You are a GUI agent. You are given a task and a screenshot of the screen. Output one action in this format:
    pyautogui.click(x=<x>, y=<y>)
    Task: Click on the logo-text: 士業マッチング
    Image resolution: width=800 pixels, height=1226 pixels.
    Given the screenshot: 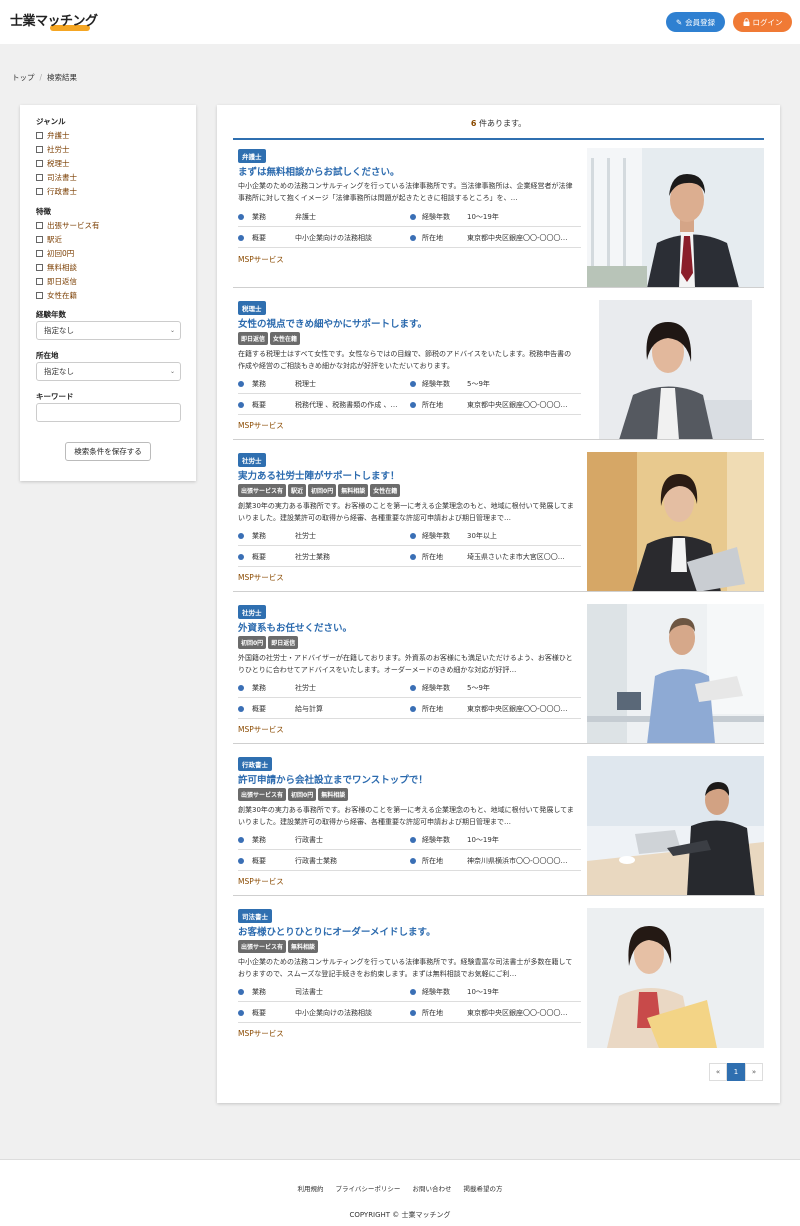 What is the action you would take?
    pyautogui.click(x=54, y=21)
    